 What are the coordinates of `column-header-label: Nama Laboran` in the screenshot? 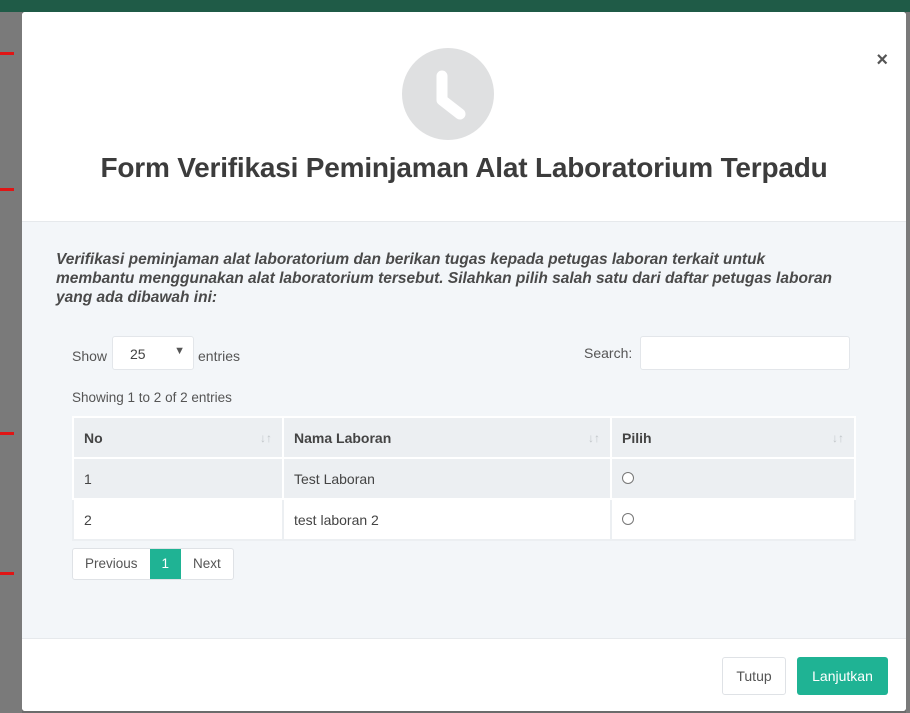 It's located at (343, 437).